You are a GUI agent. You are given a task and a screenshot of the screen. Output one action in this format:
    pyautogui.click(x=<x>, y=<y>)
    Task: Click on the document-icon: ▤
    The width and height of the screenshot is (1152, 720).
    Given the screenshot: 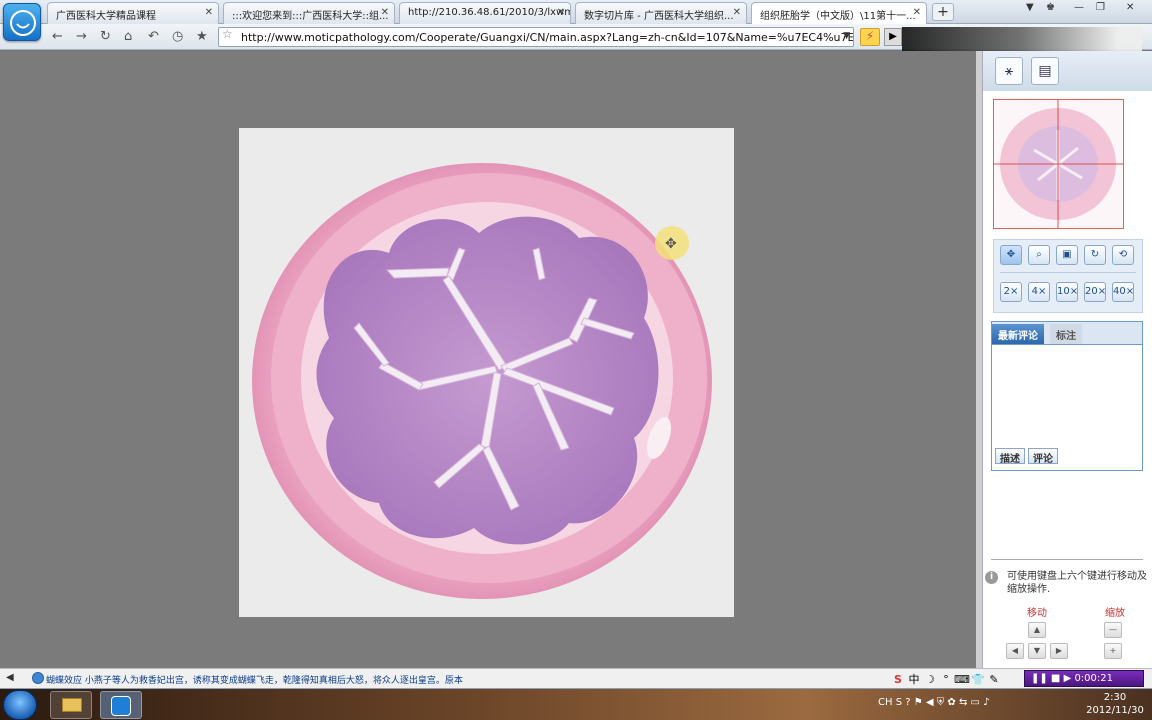 What is the action you would take?
    pyautogui.click(x=1045, y=71)
    